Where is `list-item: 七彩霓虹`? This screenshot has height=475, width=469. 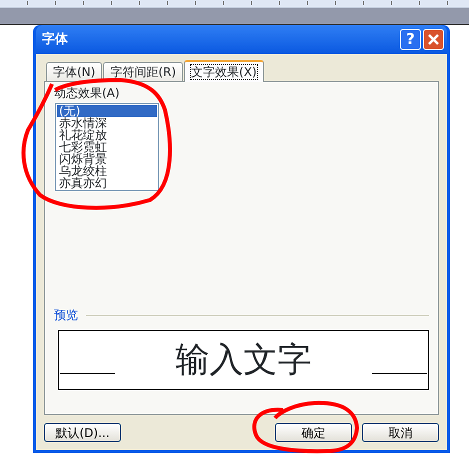 list-item: 七彩霓虹 is located at coordinates (107, 147).